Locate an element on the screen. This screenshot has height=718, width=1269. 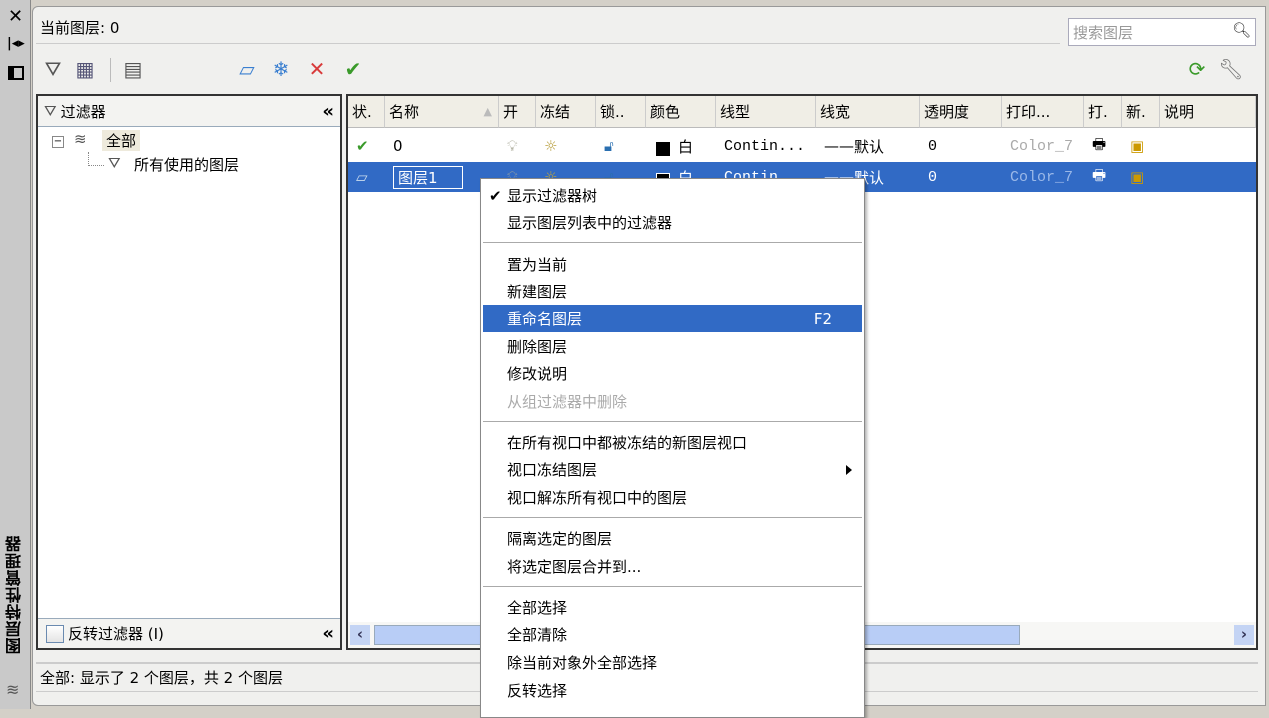
layer-name: 0 is located at coordinates (442, 146).